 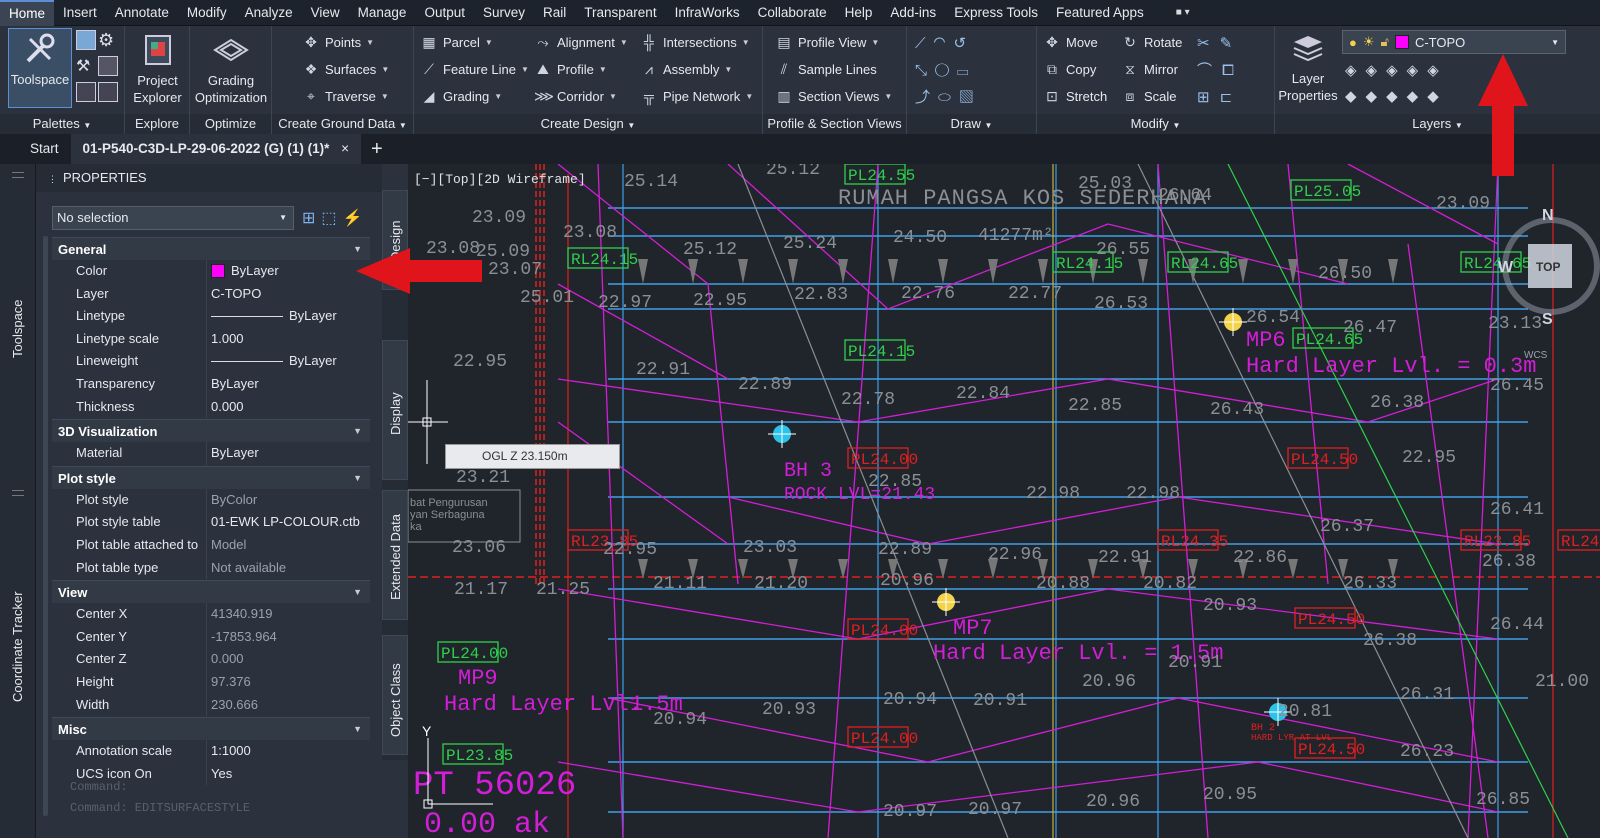 What do you see at coordinates (17, 646) in the screenshot?
I see `coordinate-tracker-tab: Coordinate Tracker` at bounding box center [17, 646].